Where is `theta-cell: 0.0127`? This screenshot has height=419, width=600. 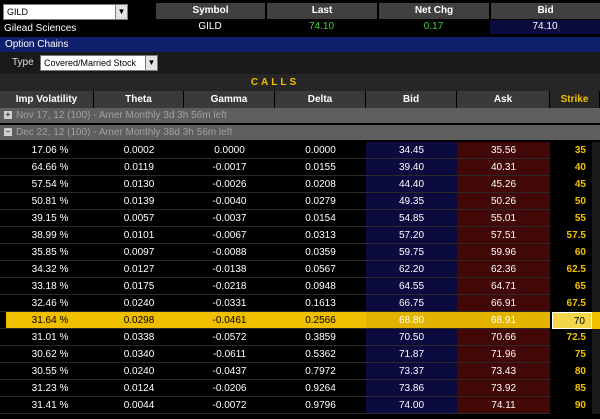 theta-cell: 0.0127 is located at coordinates (139, 269).